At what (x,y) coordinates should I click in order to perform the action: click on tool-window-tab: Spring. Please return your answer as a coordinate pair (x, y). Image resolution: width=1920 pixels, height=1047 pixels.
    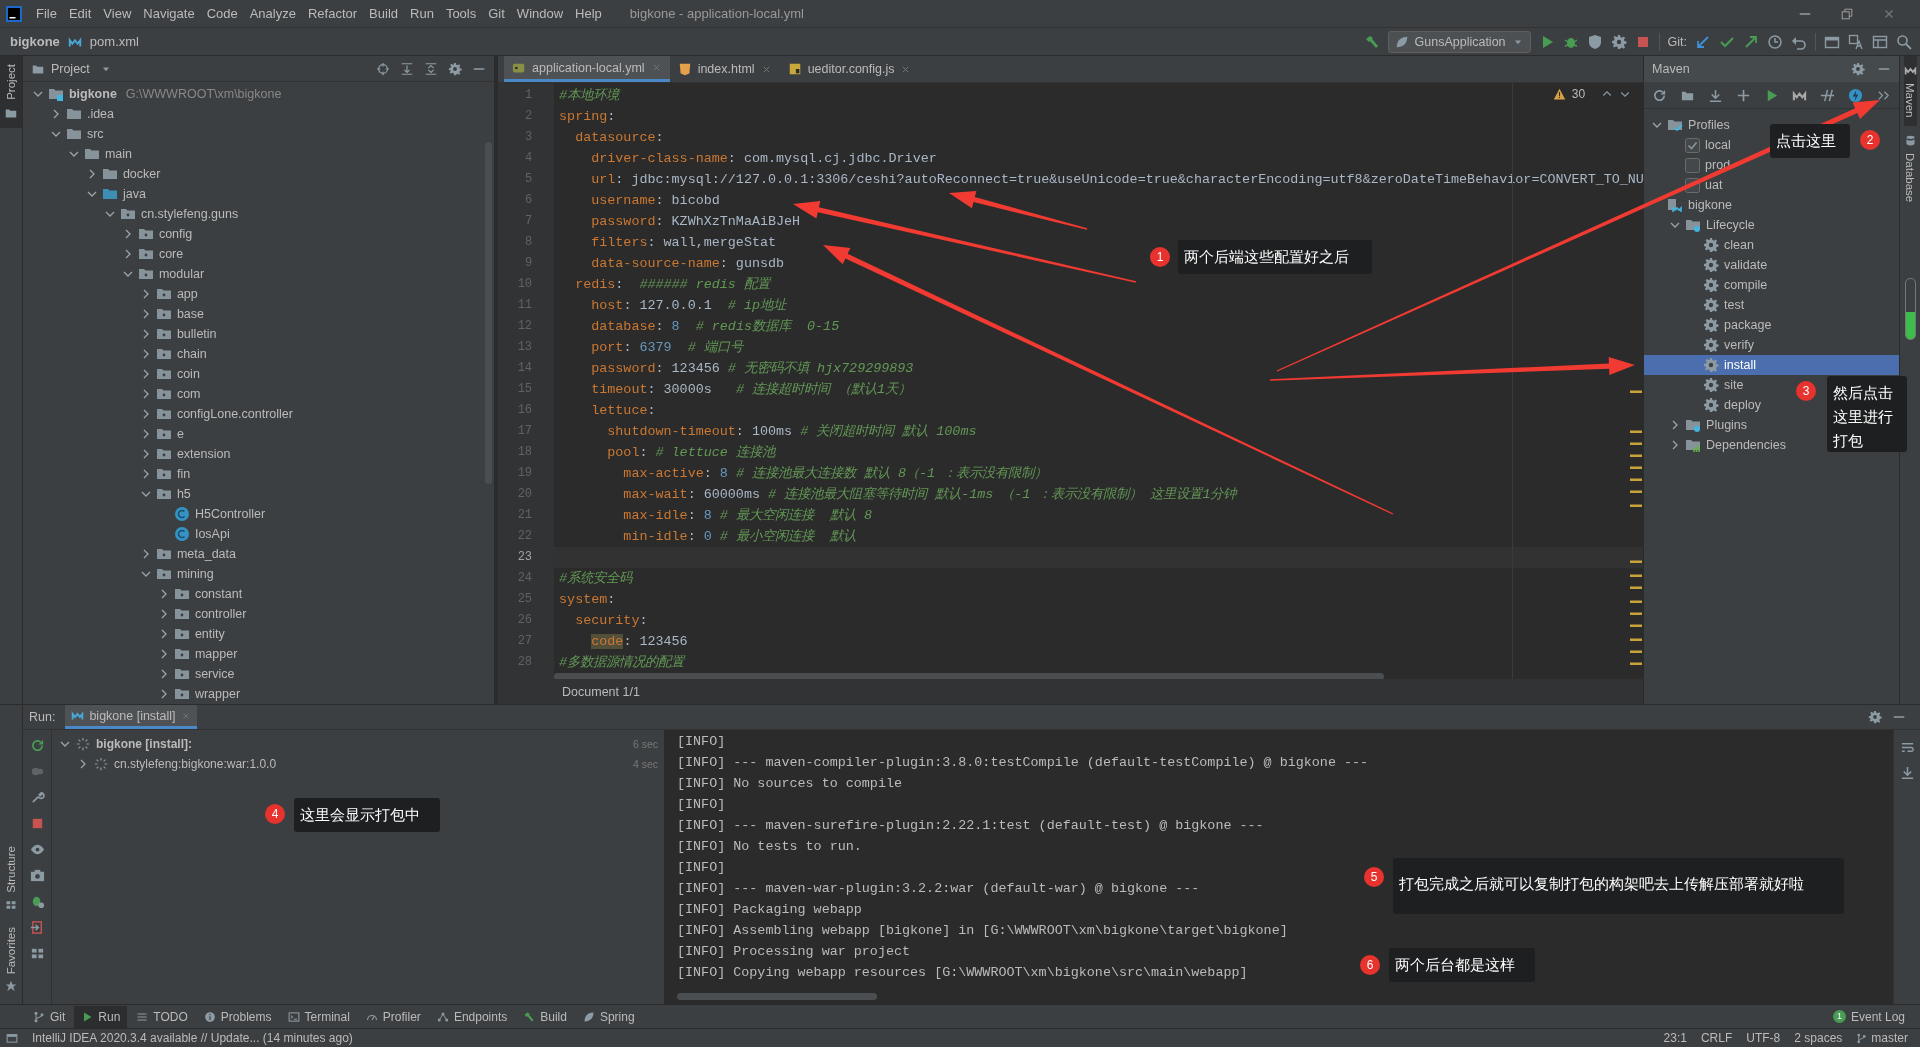
    Looking at the image, I should click on (608, 1016).